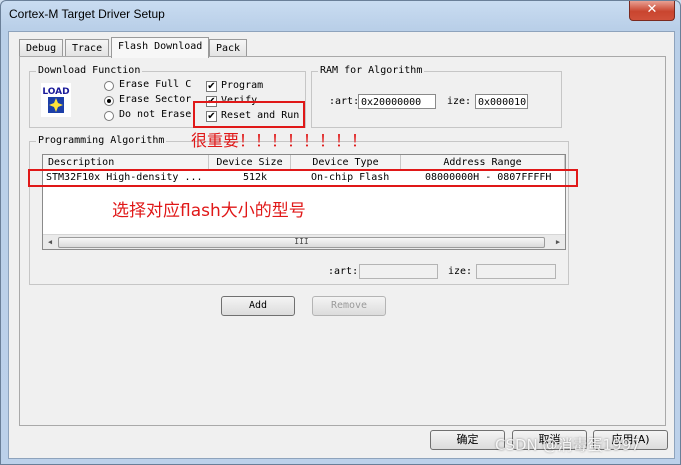 This screenshot has height=465, width=681. Describe the element at coordinates (50, 242) in the screenshot. I see `scroll-left-icon: ◀` at that location.